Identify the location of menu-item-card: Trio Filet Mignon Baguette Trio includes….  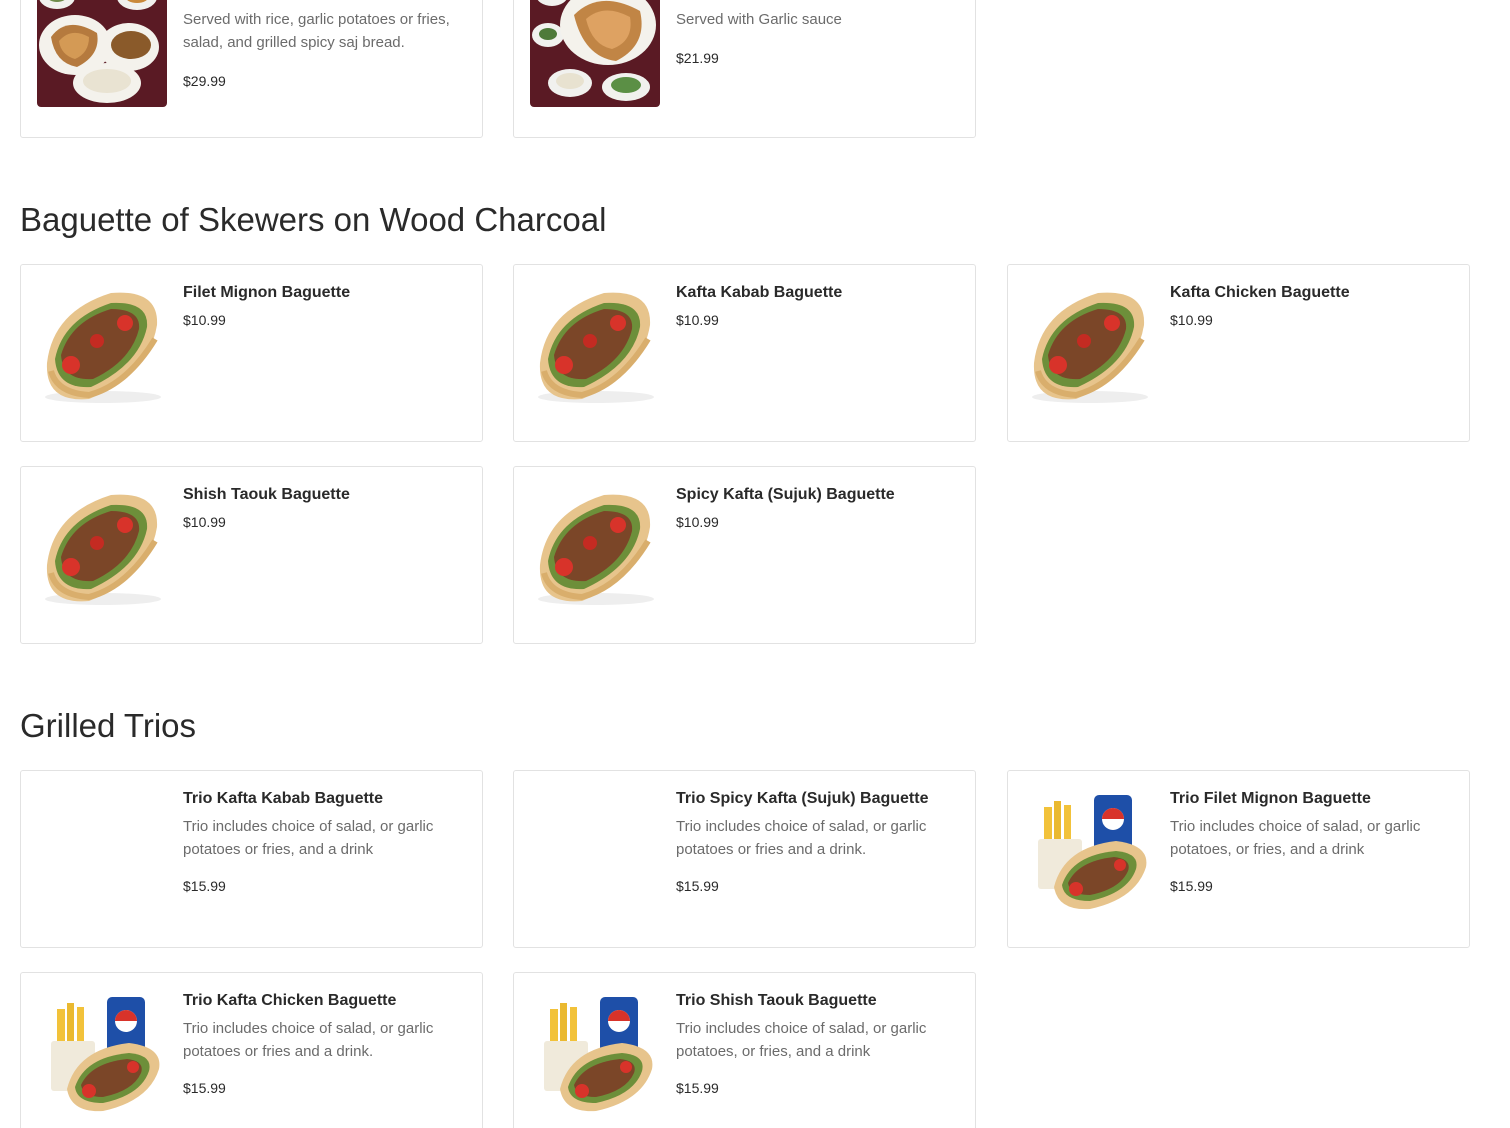
(1238, 859).